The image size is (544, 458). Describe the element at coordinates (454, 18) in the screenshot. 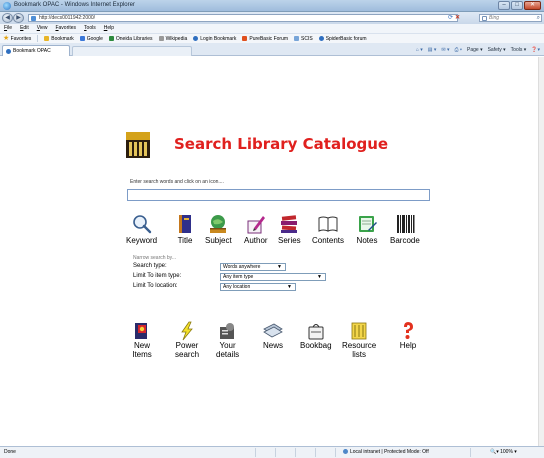

I see `address-actions: ⟳ ✕` at that location.